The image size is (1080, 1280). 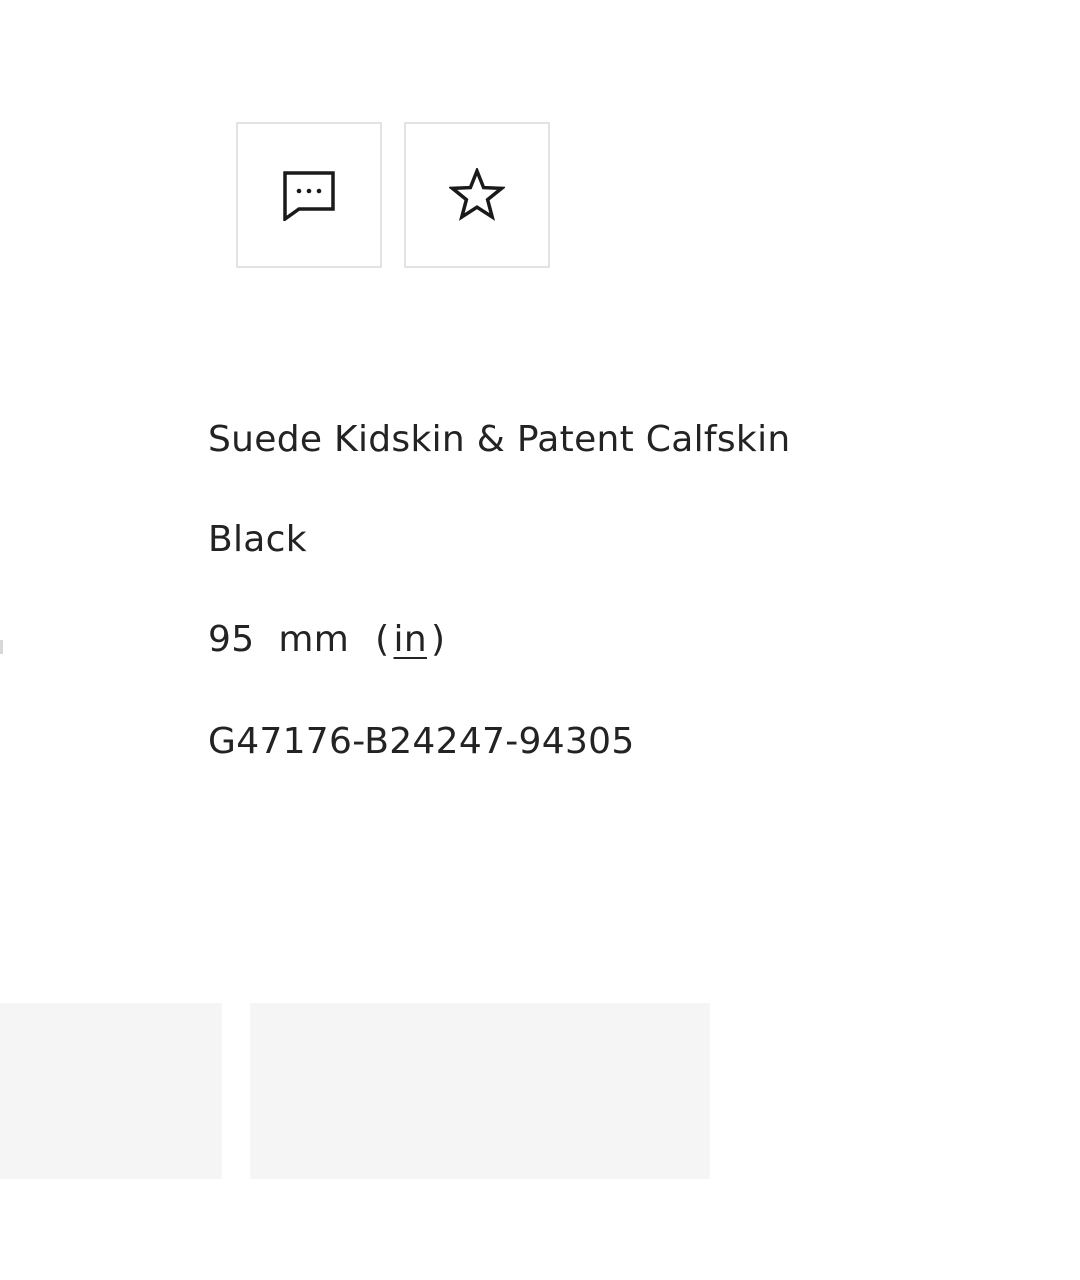 I want to click on favorite-button, so click(x=477, y=195).